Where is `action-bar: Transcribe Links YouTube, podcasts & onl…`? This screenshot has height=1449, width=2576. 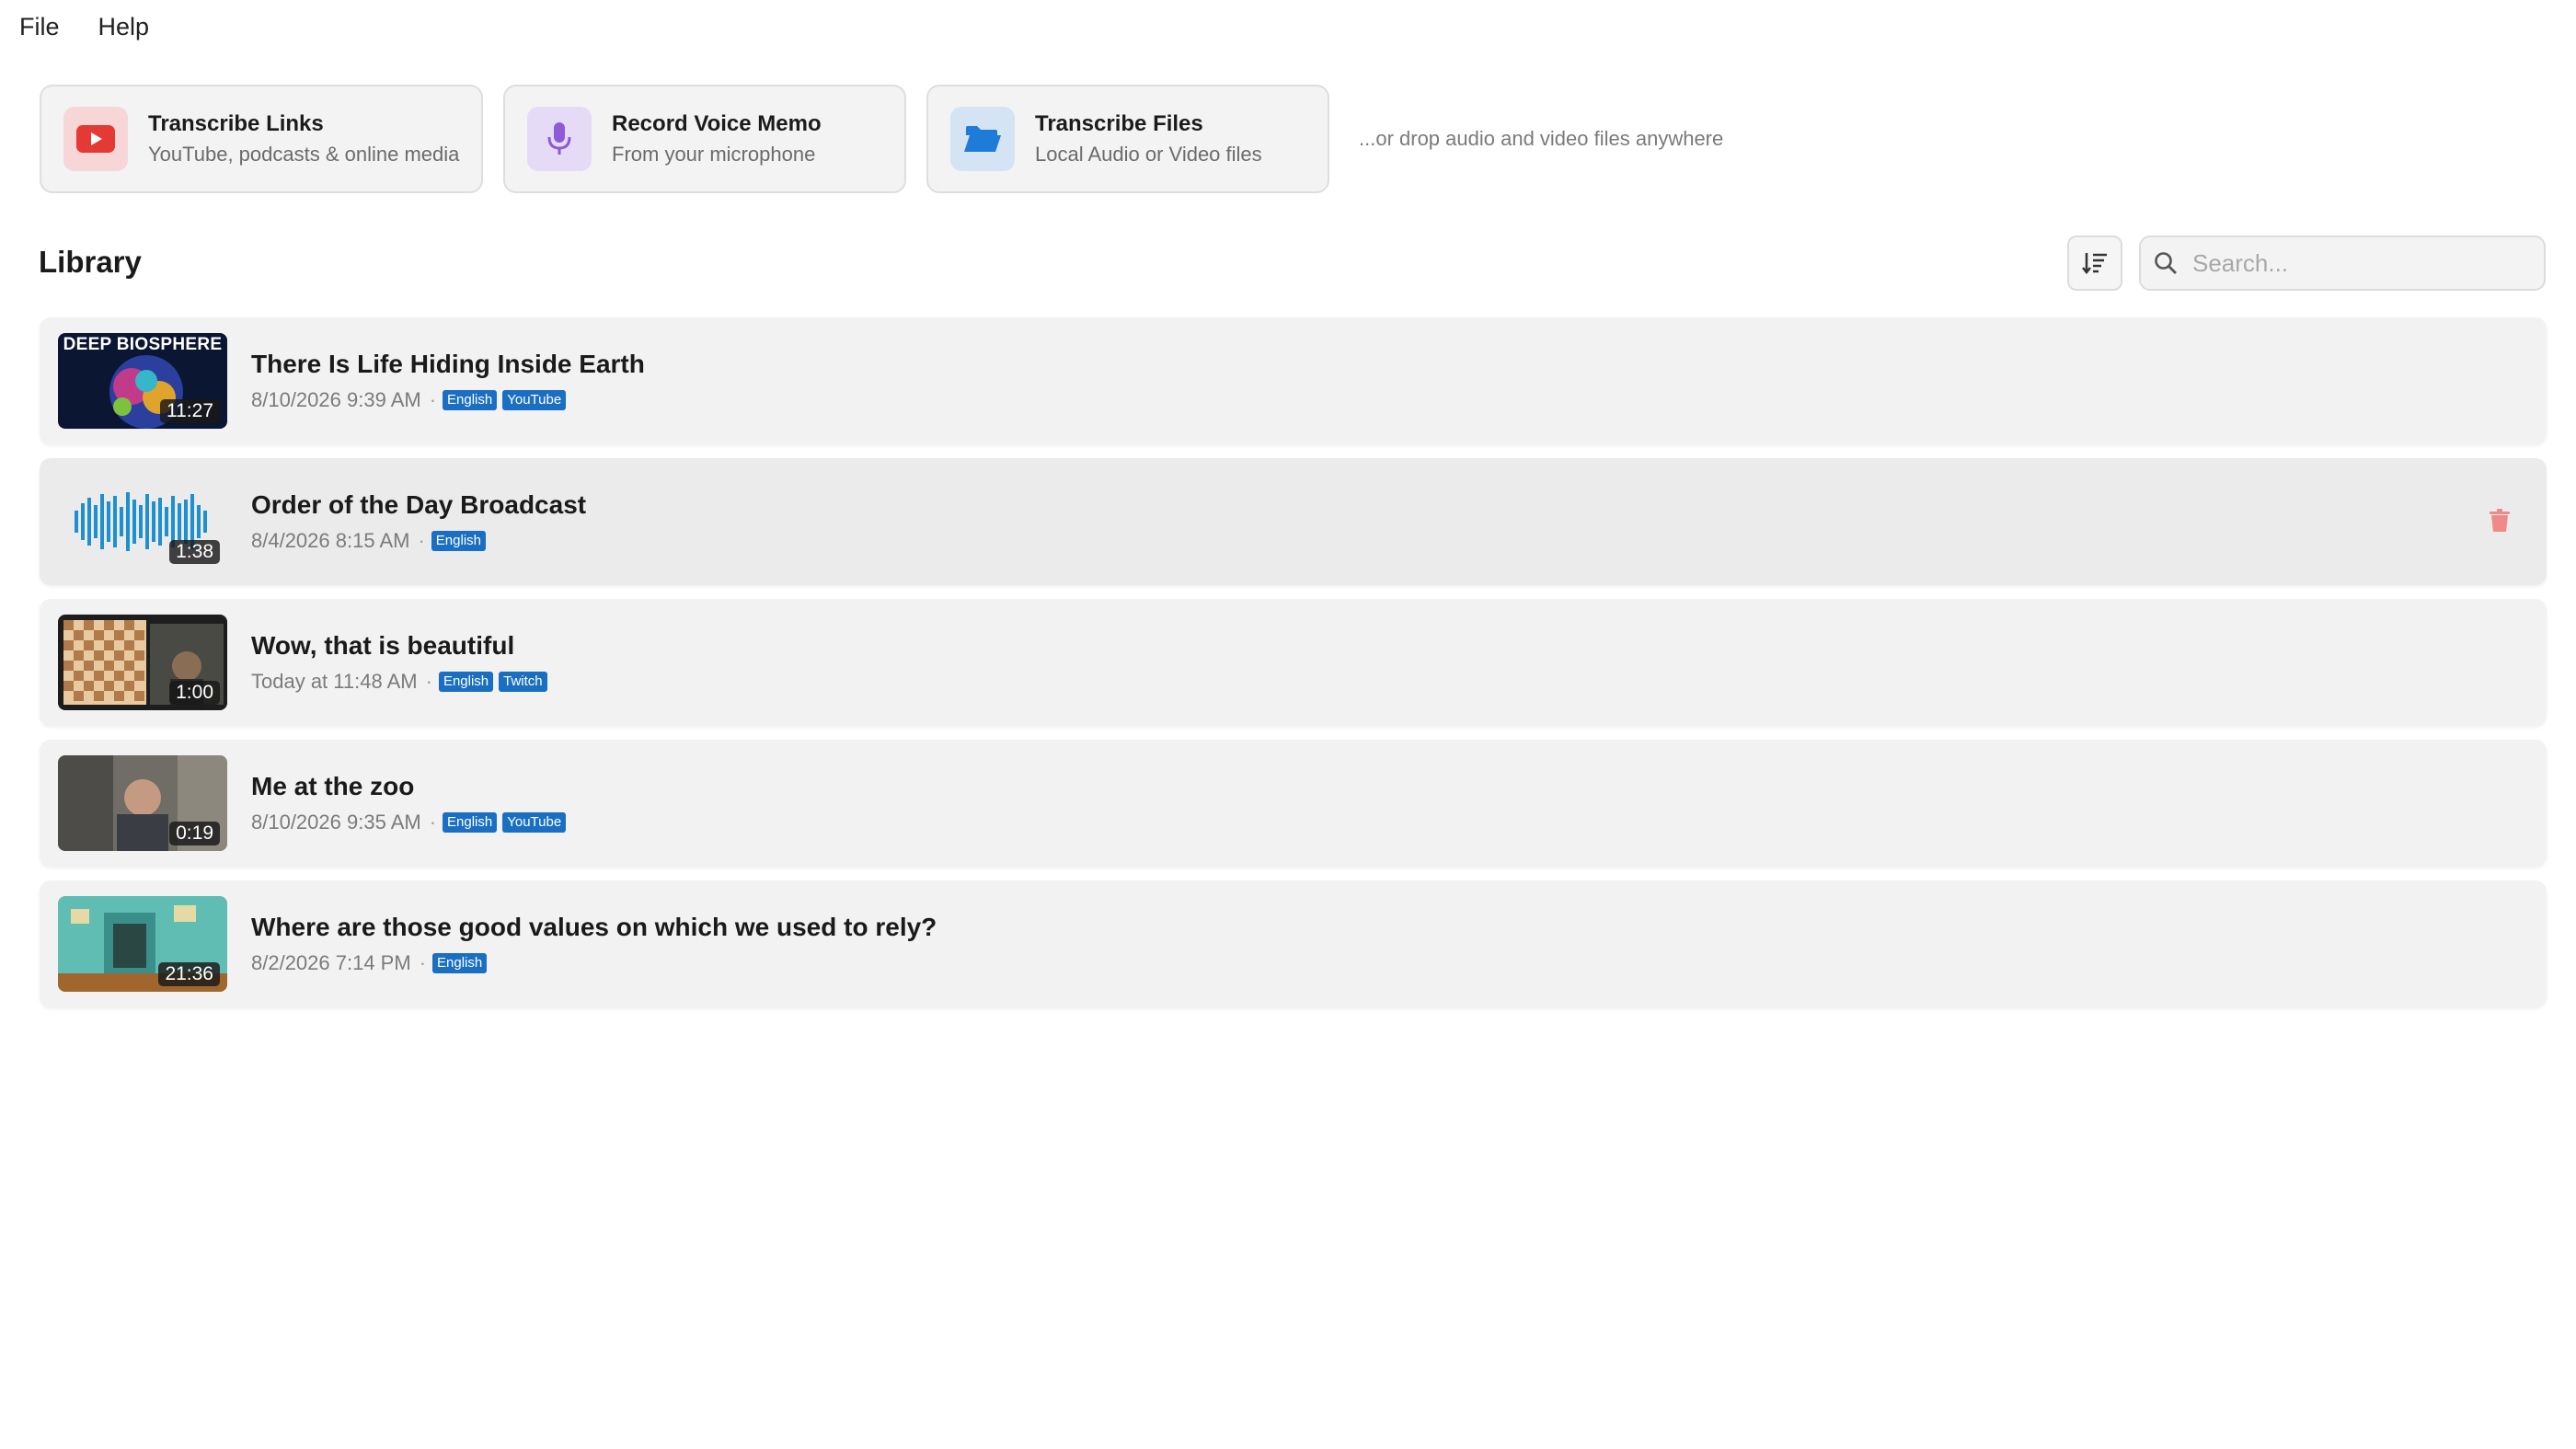
action-bar: Transcribe Links YouTube, podcasts & onl… is located at coordinates (881, 139).